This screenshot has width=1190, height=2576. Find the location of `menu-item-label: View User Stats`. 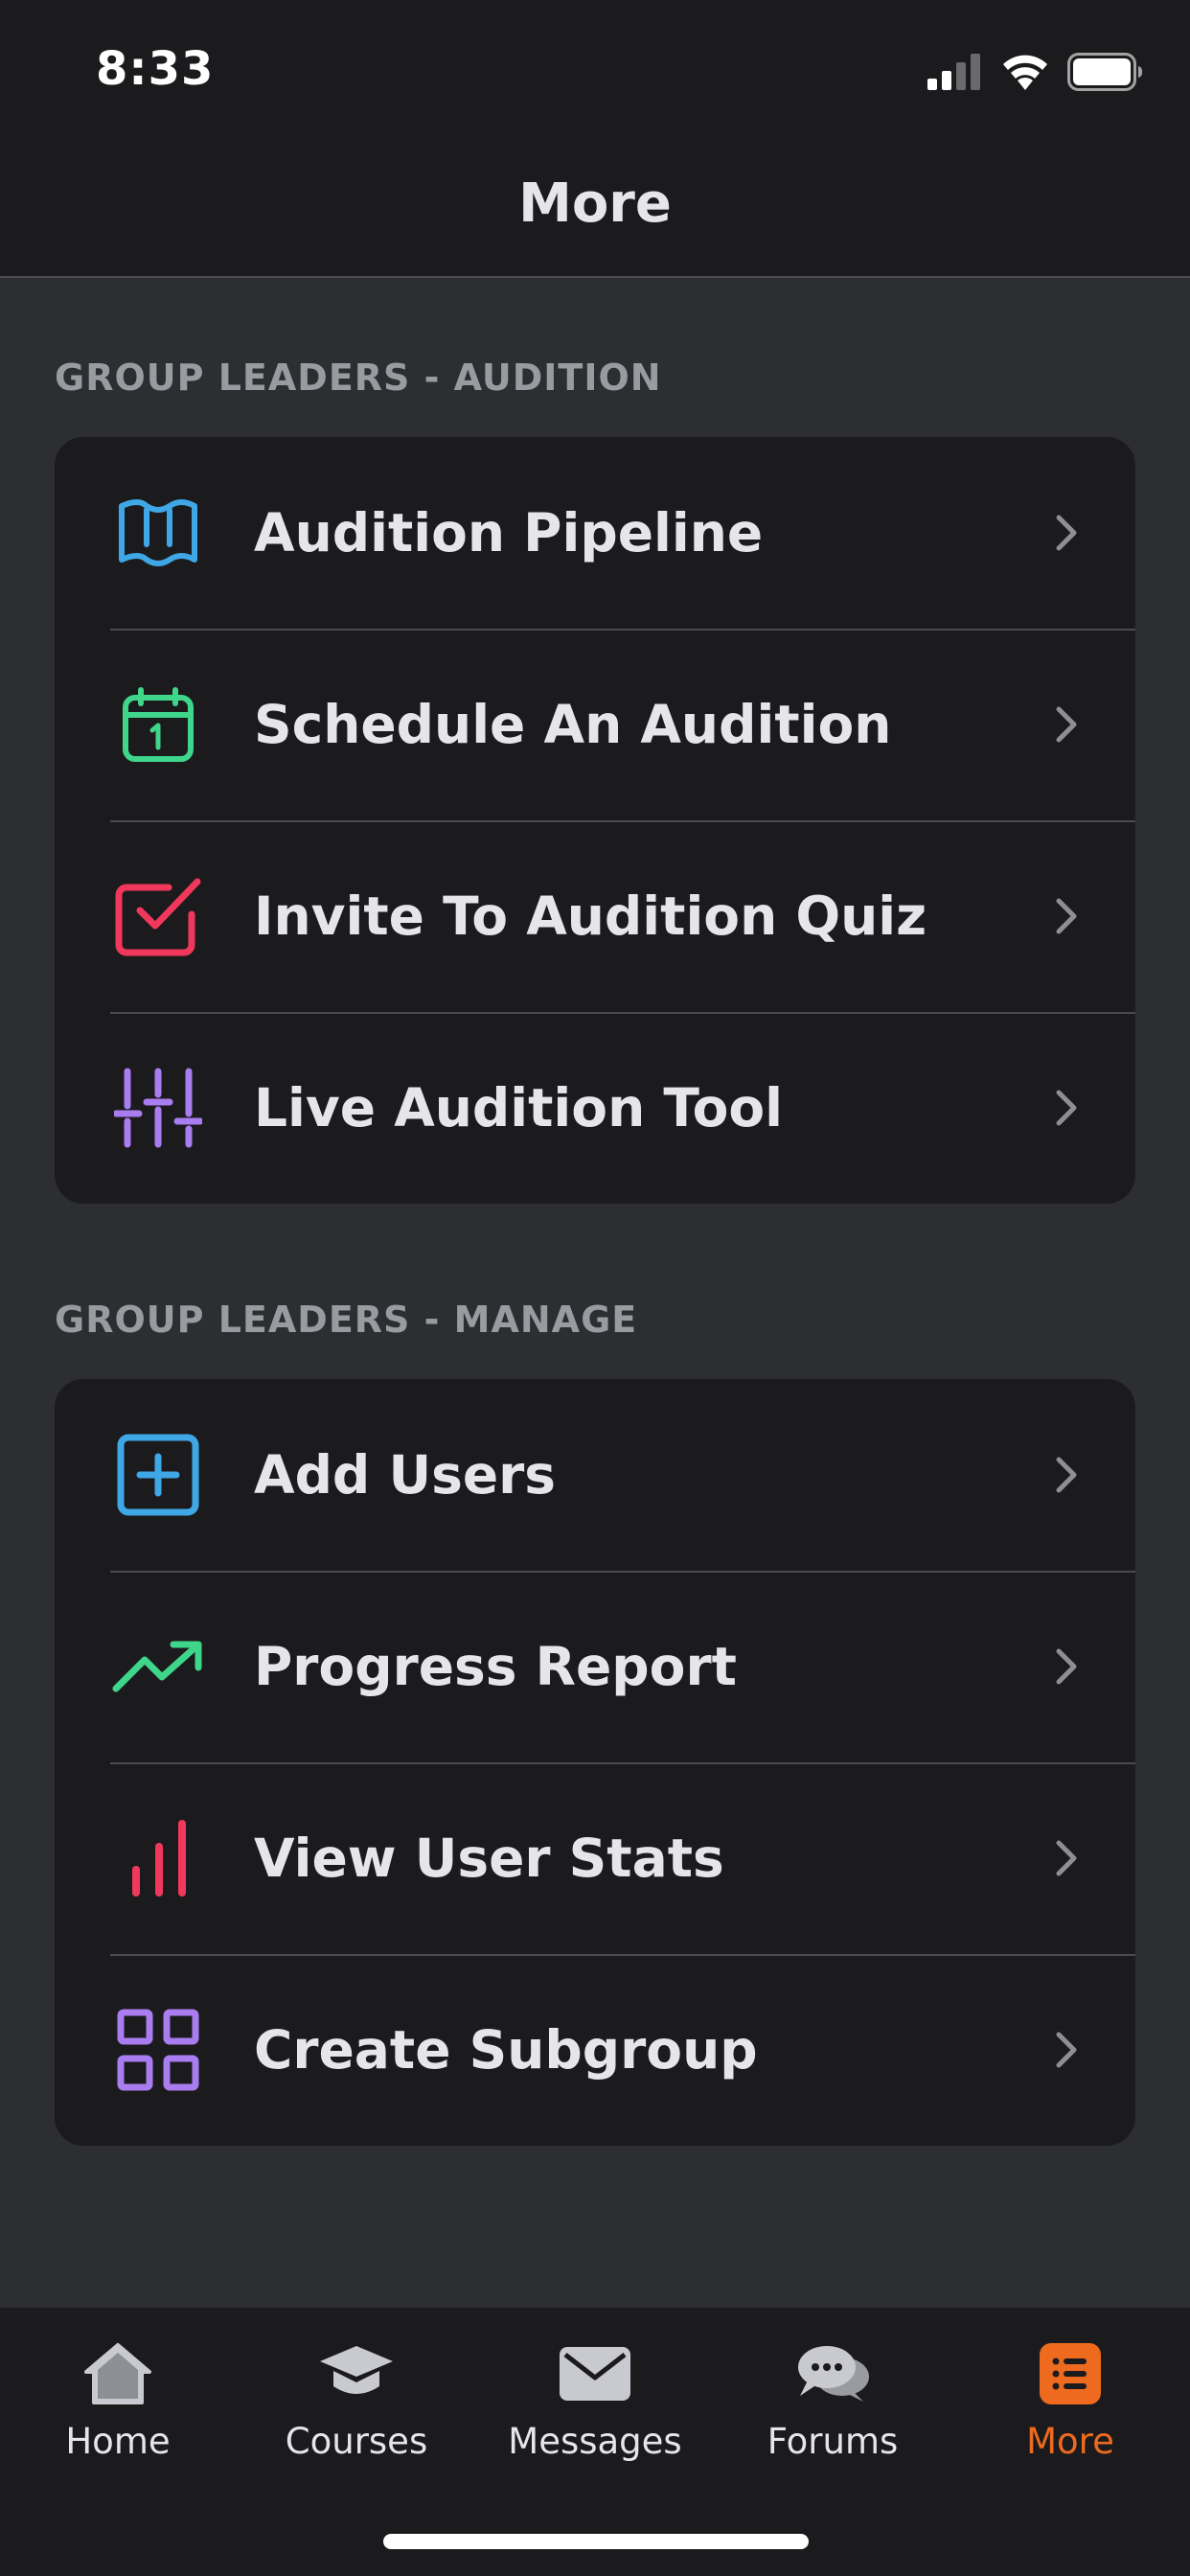

menu-item-label: View User Stats is located at coordinates (489, 1858).